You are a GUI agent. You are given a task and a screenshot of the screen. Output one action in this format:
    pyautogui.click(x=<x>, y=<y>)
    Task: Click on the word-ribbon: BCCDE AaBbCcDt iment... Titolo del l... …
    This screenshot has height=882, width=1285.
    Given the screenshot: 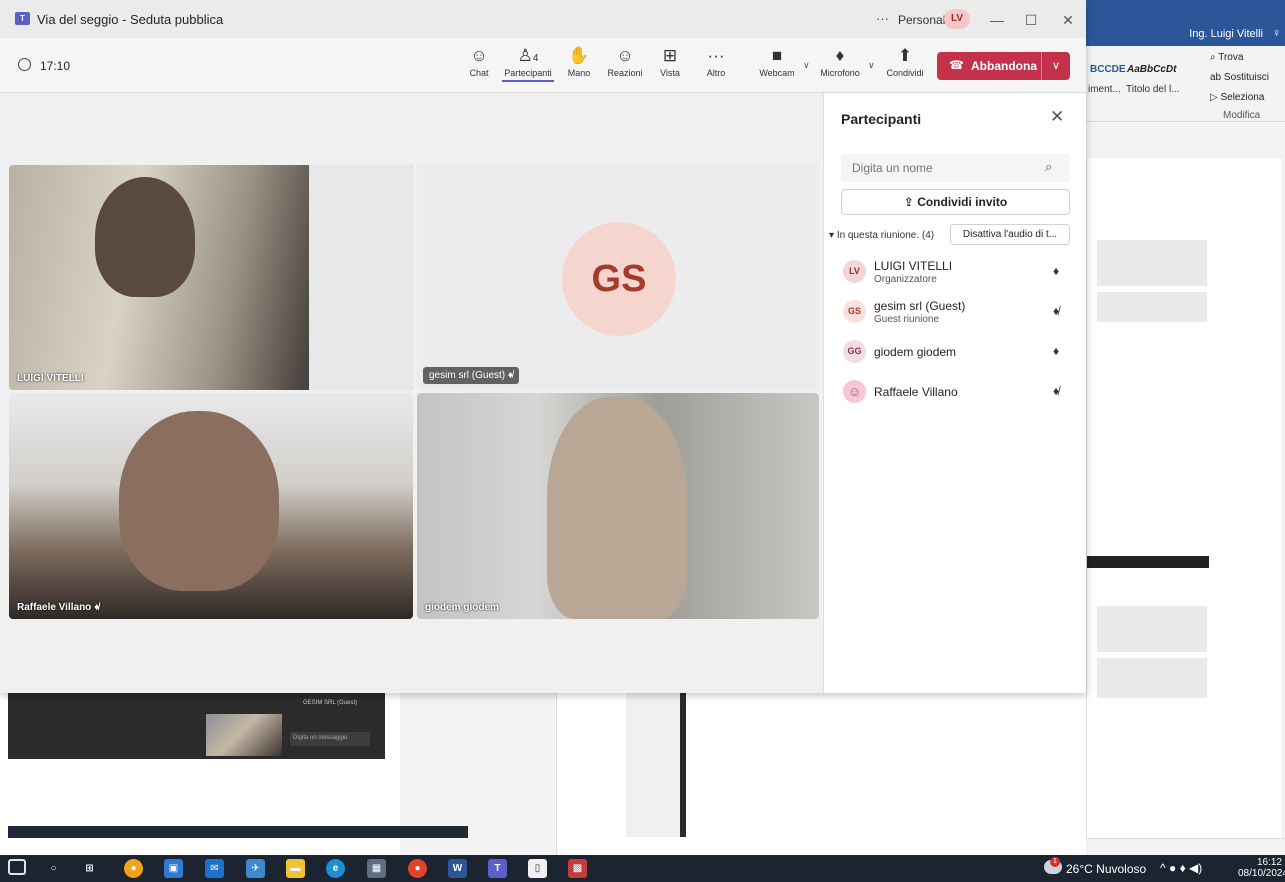 What is the action you would take?
    pyautogui.click(x=1185, y=84)
    